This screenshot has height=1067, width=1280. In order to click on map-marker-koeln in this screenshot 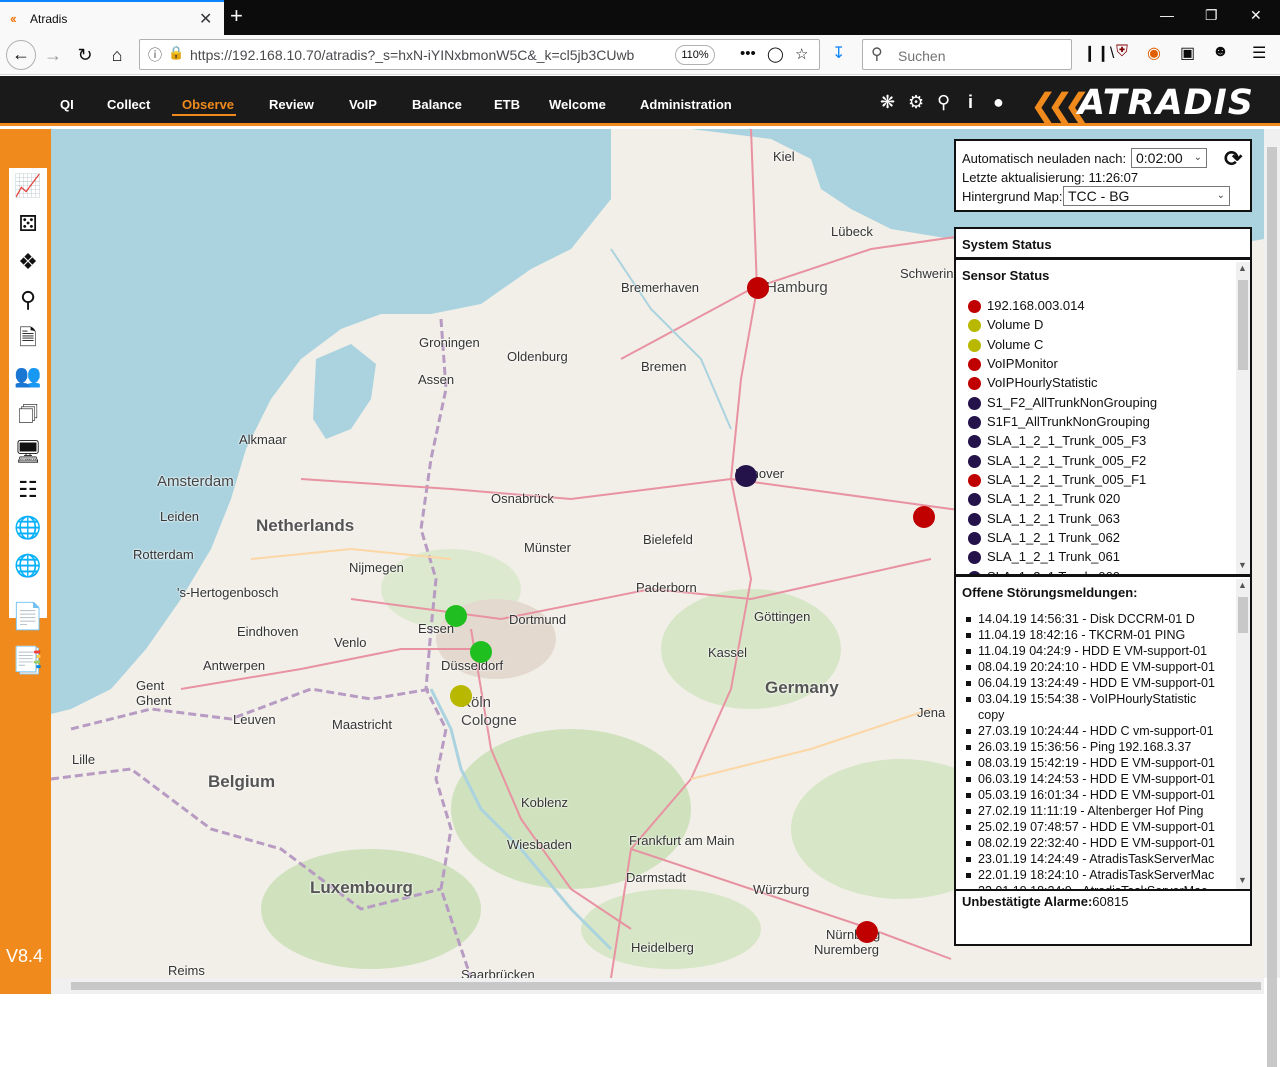, I will do `click(461, 696)`.